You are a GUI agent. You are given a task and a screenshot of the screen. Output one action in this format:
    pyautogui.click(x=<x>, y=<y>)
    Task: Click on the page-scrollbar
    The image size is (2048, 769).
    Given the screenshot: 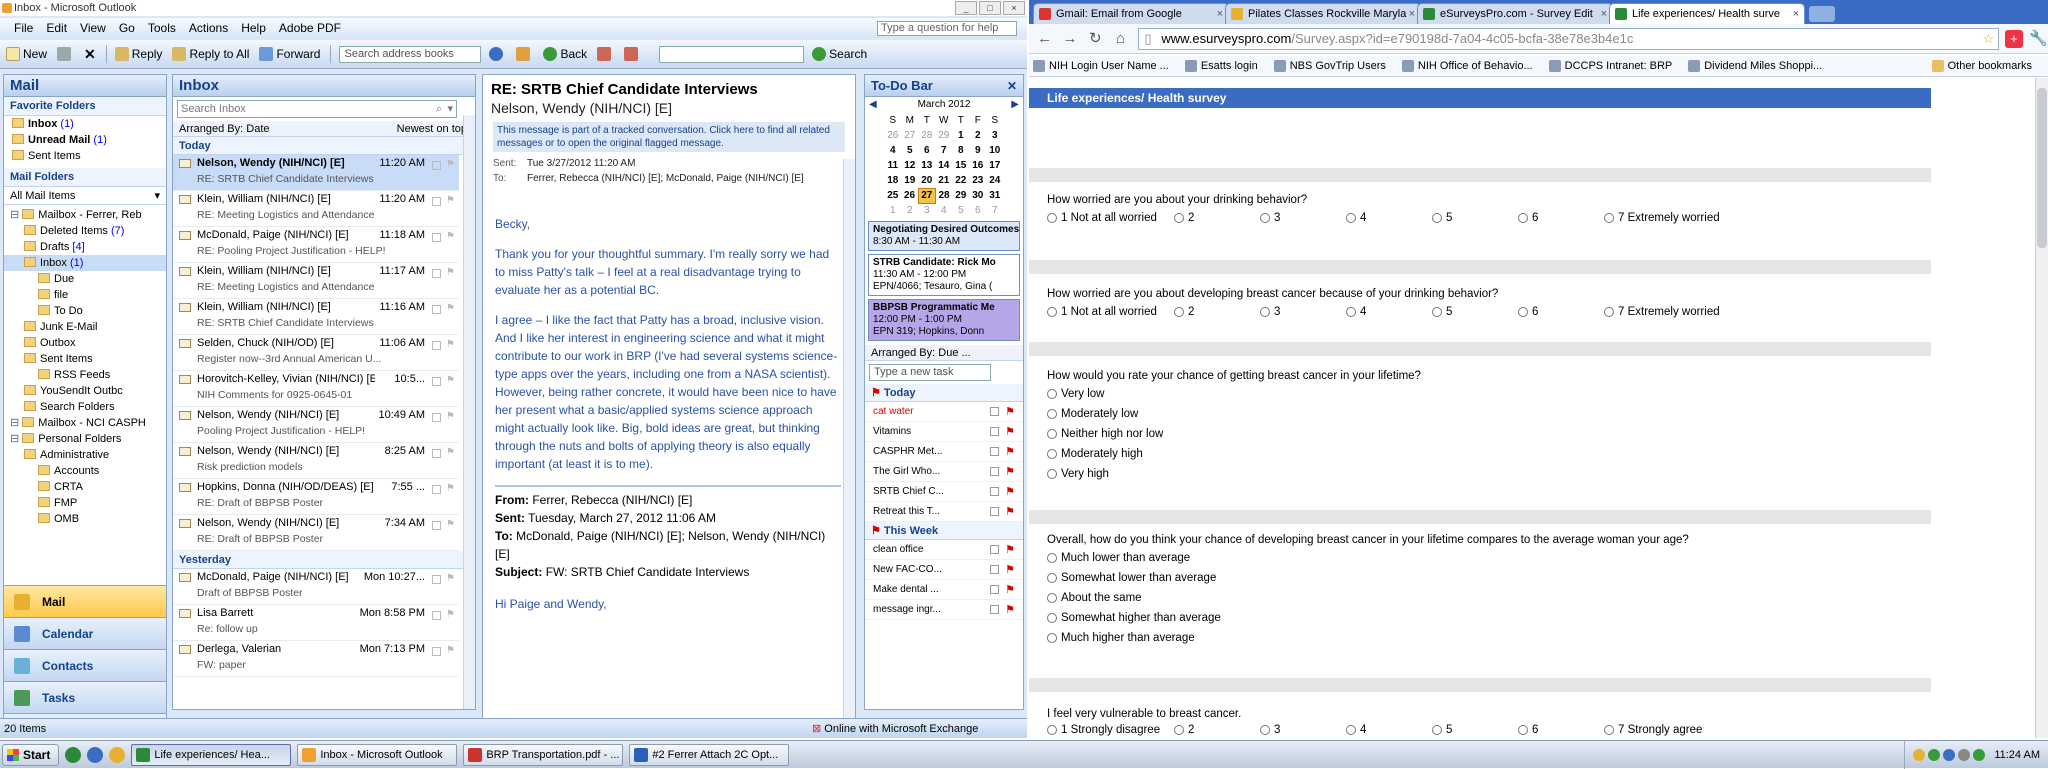 What is the action you would take?
    pyautogui.click(x=2041, y=408)
    